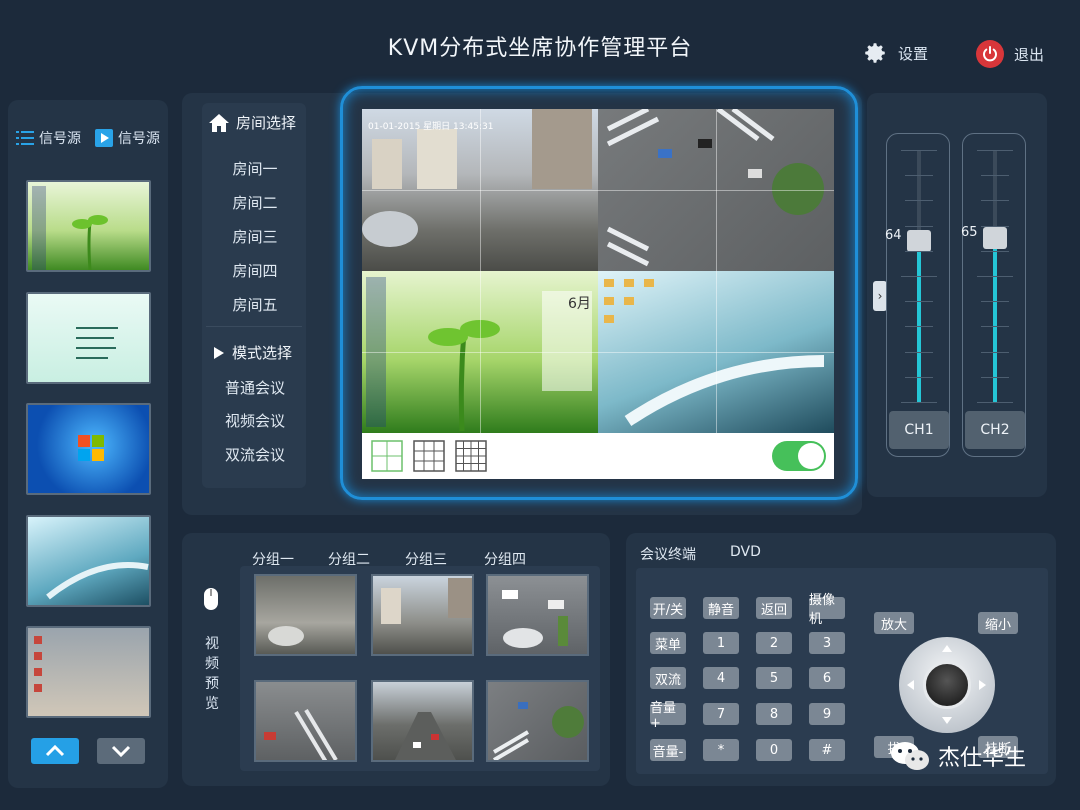  I want to click on windows-logo-icon, so click(91, 448).